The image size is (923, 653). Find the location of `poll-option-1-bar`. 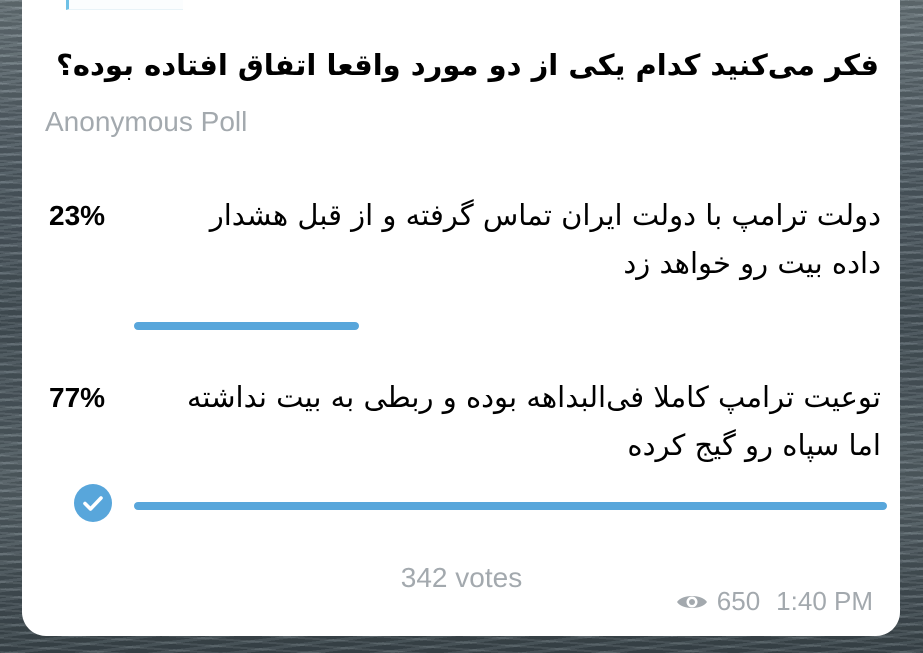

poll-option-1-bar is located at coordinates (510, 326).